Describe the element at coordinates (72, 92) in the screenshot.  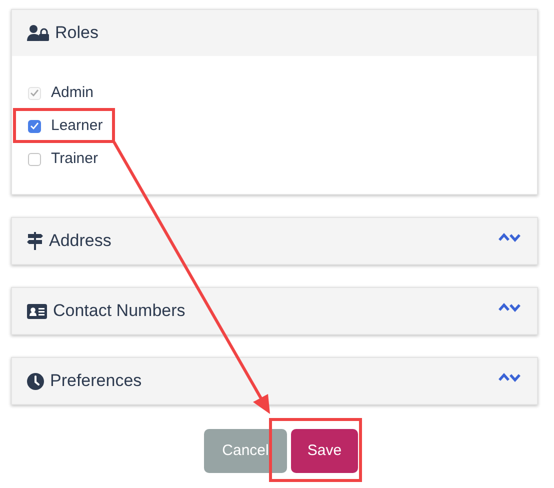
I see `checkbox-label: Admin` at that location.